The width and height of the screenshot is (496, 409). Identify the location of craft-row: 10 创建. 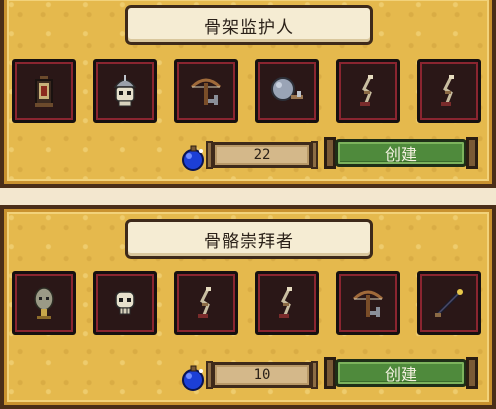
(328, 375).